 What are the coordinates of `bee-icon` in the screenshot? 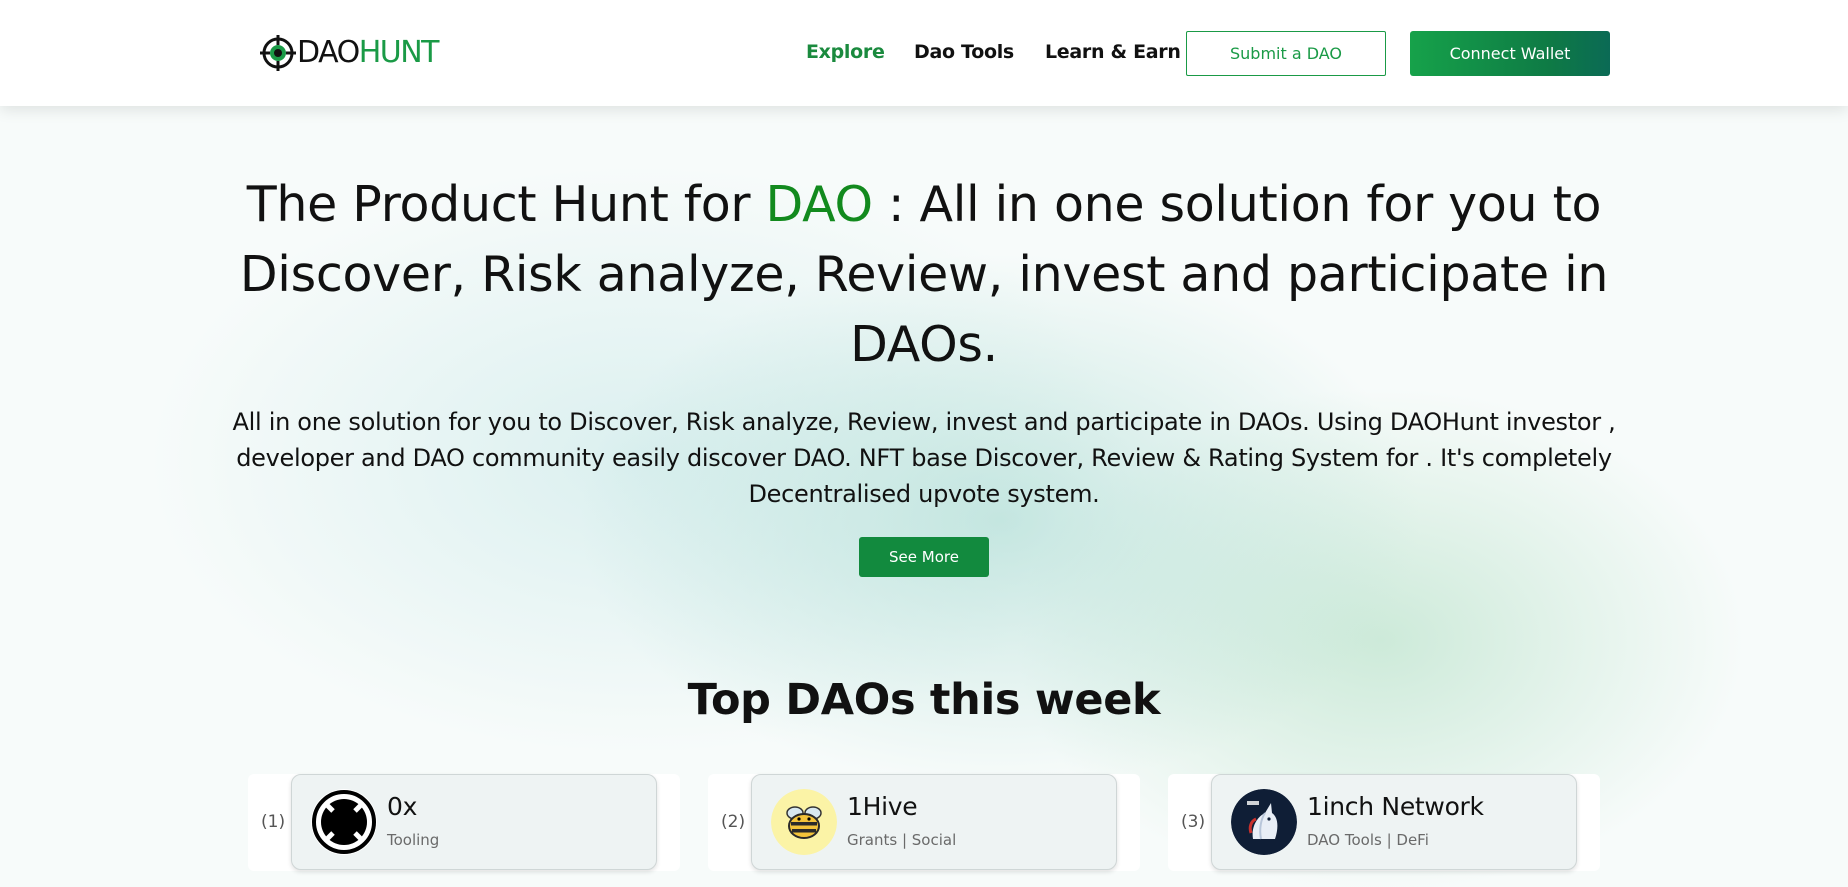 It's located at (804, 822).